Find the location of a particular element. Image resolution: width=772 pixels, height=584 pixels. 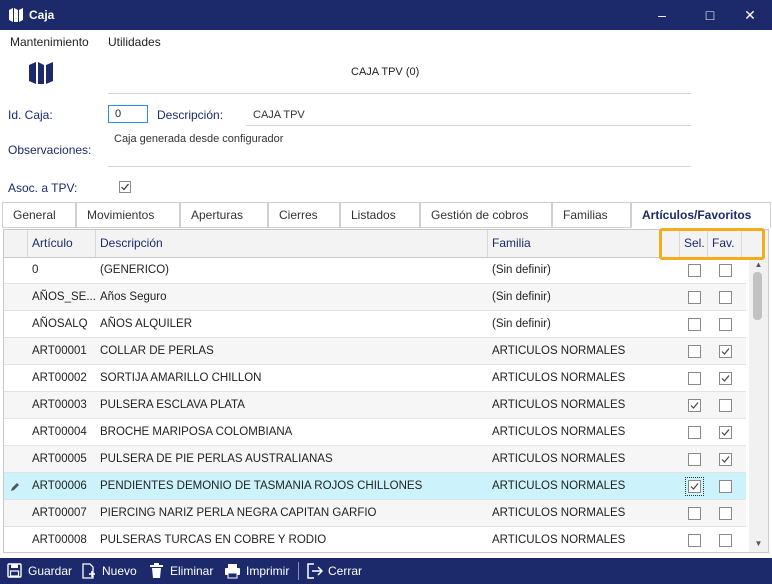

tab-familias: Familias is located at coordinates (591, 215).